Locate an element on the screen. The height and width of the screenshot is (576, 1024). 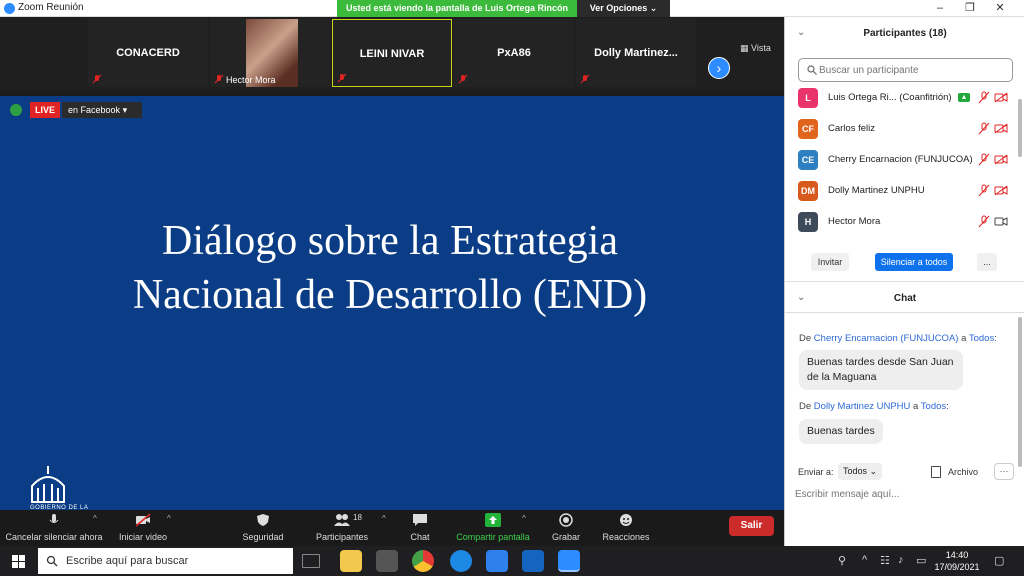
minimize-button: – is located at coordinates (940, 8).